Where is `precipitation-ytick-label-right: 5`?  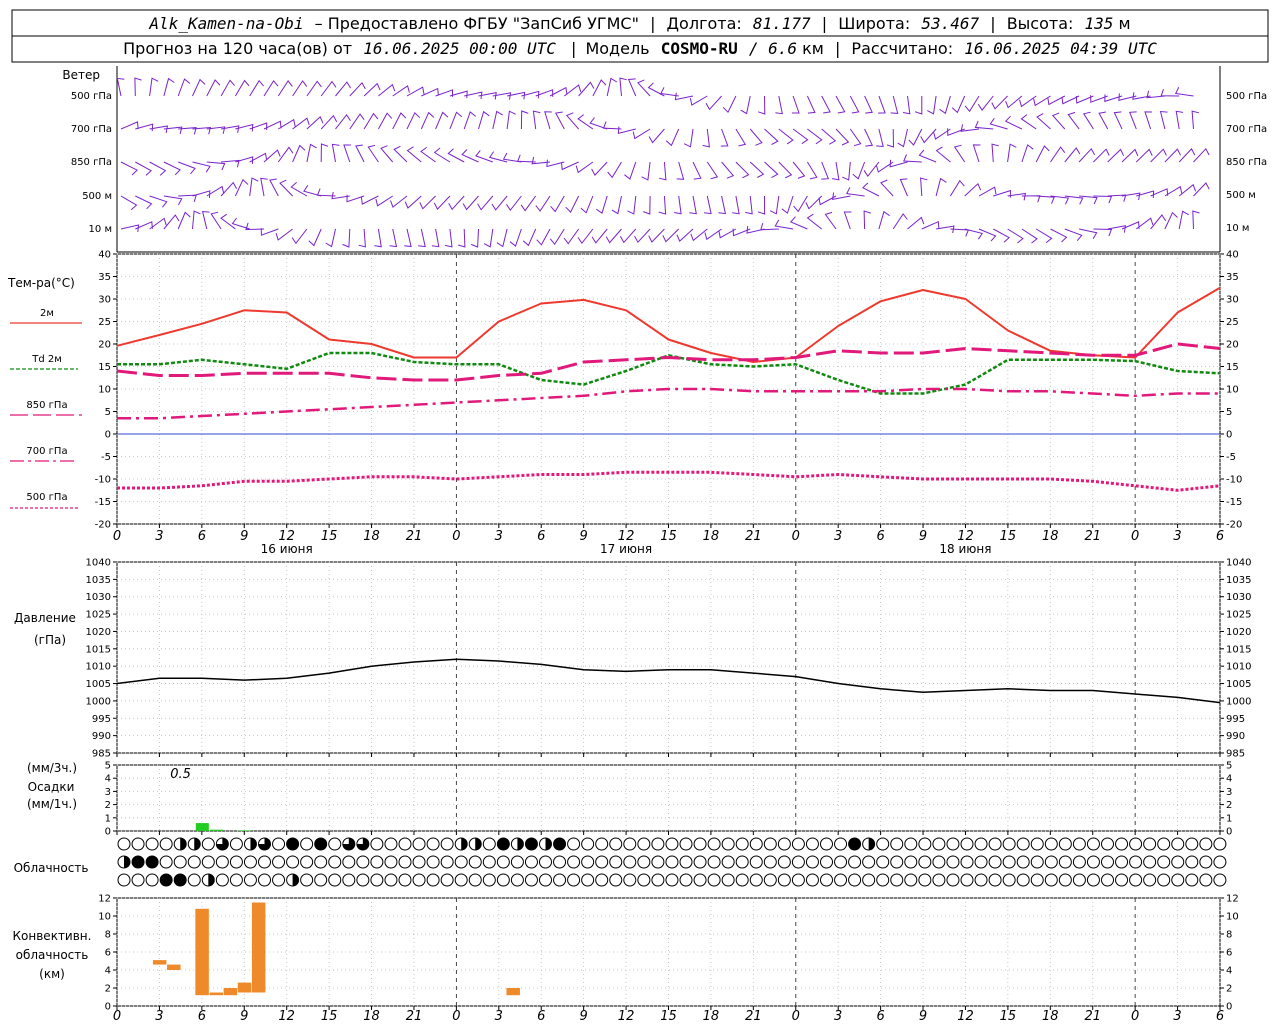
precipitation-ytick-label-right: 5 is located at coordinates (1229, 766).